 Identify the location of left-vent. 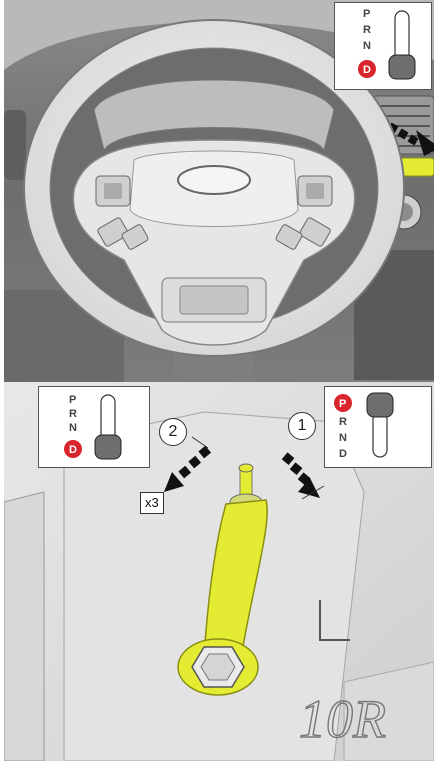
(15, 145).